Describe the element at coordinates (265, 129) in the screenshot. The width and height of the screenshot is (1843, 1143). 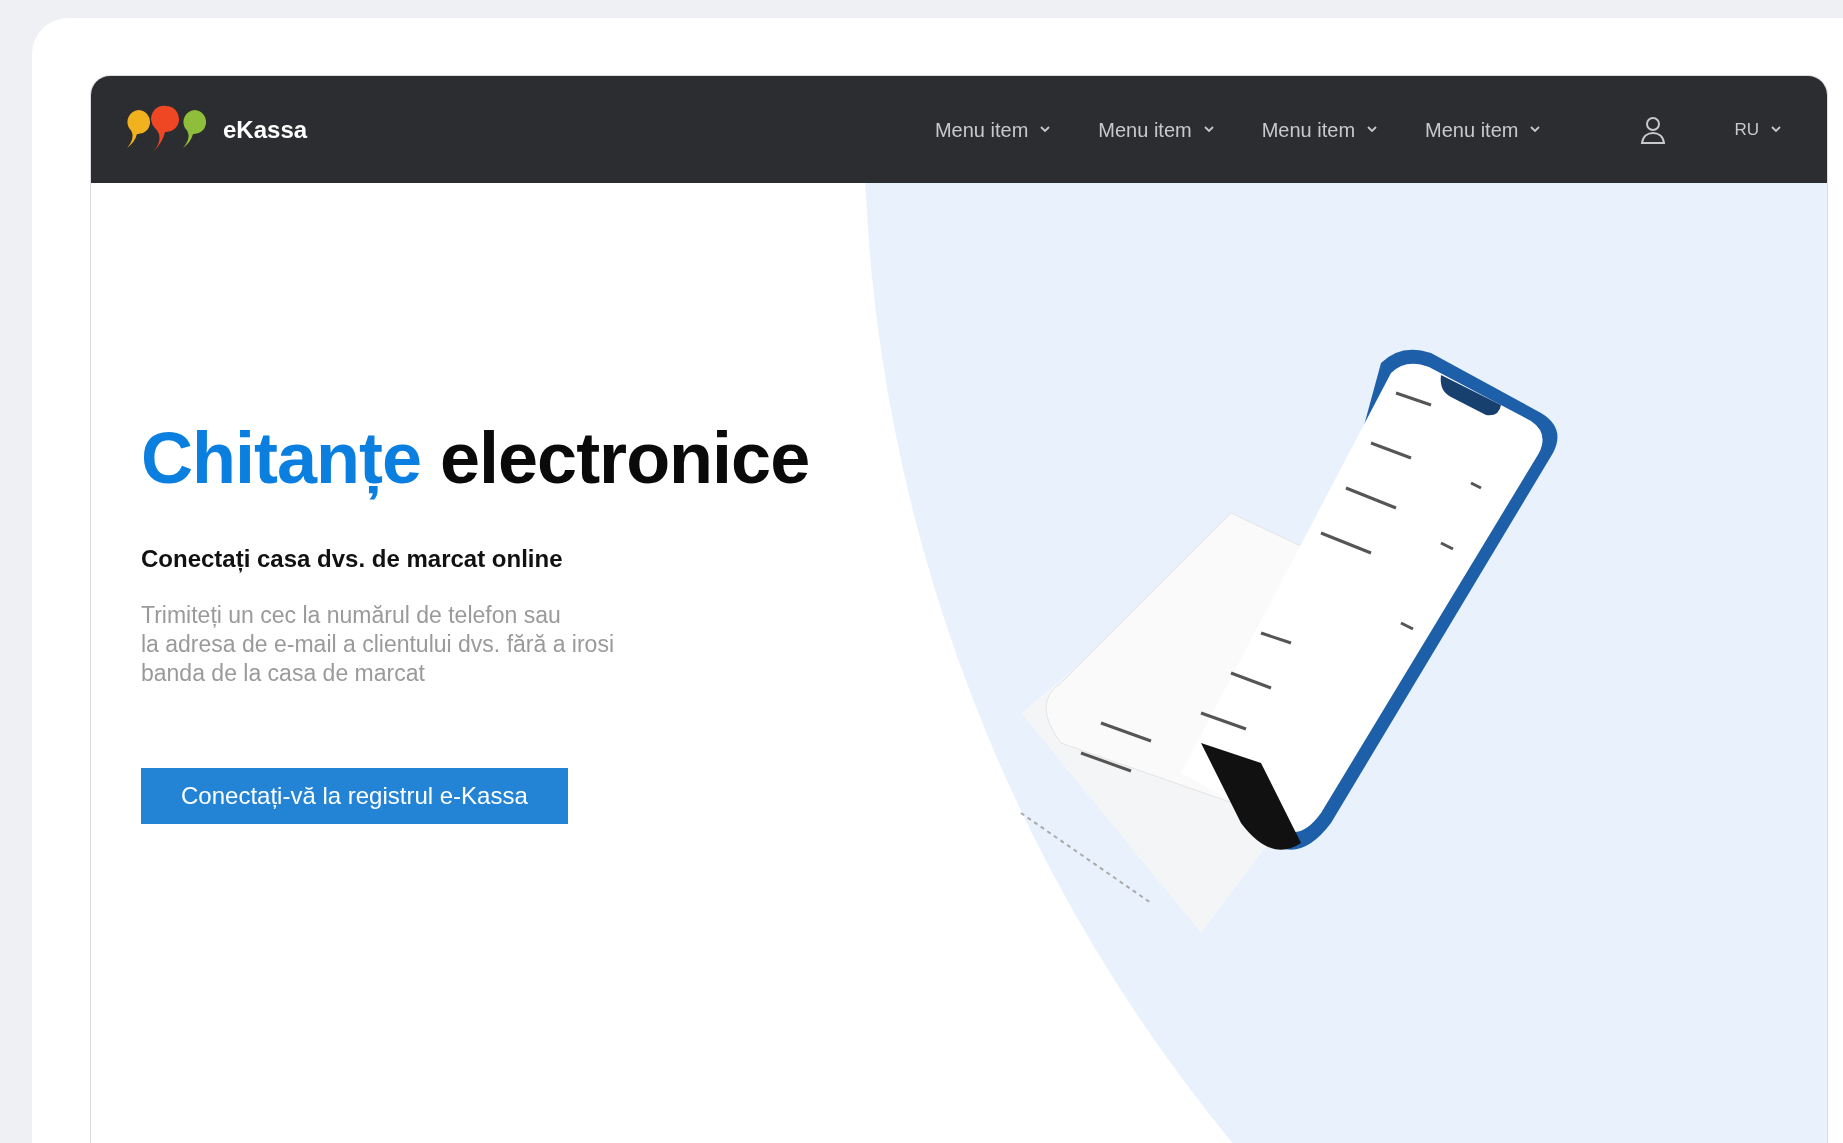
I see `brand-name: eKassa` at that location.